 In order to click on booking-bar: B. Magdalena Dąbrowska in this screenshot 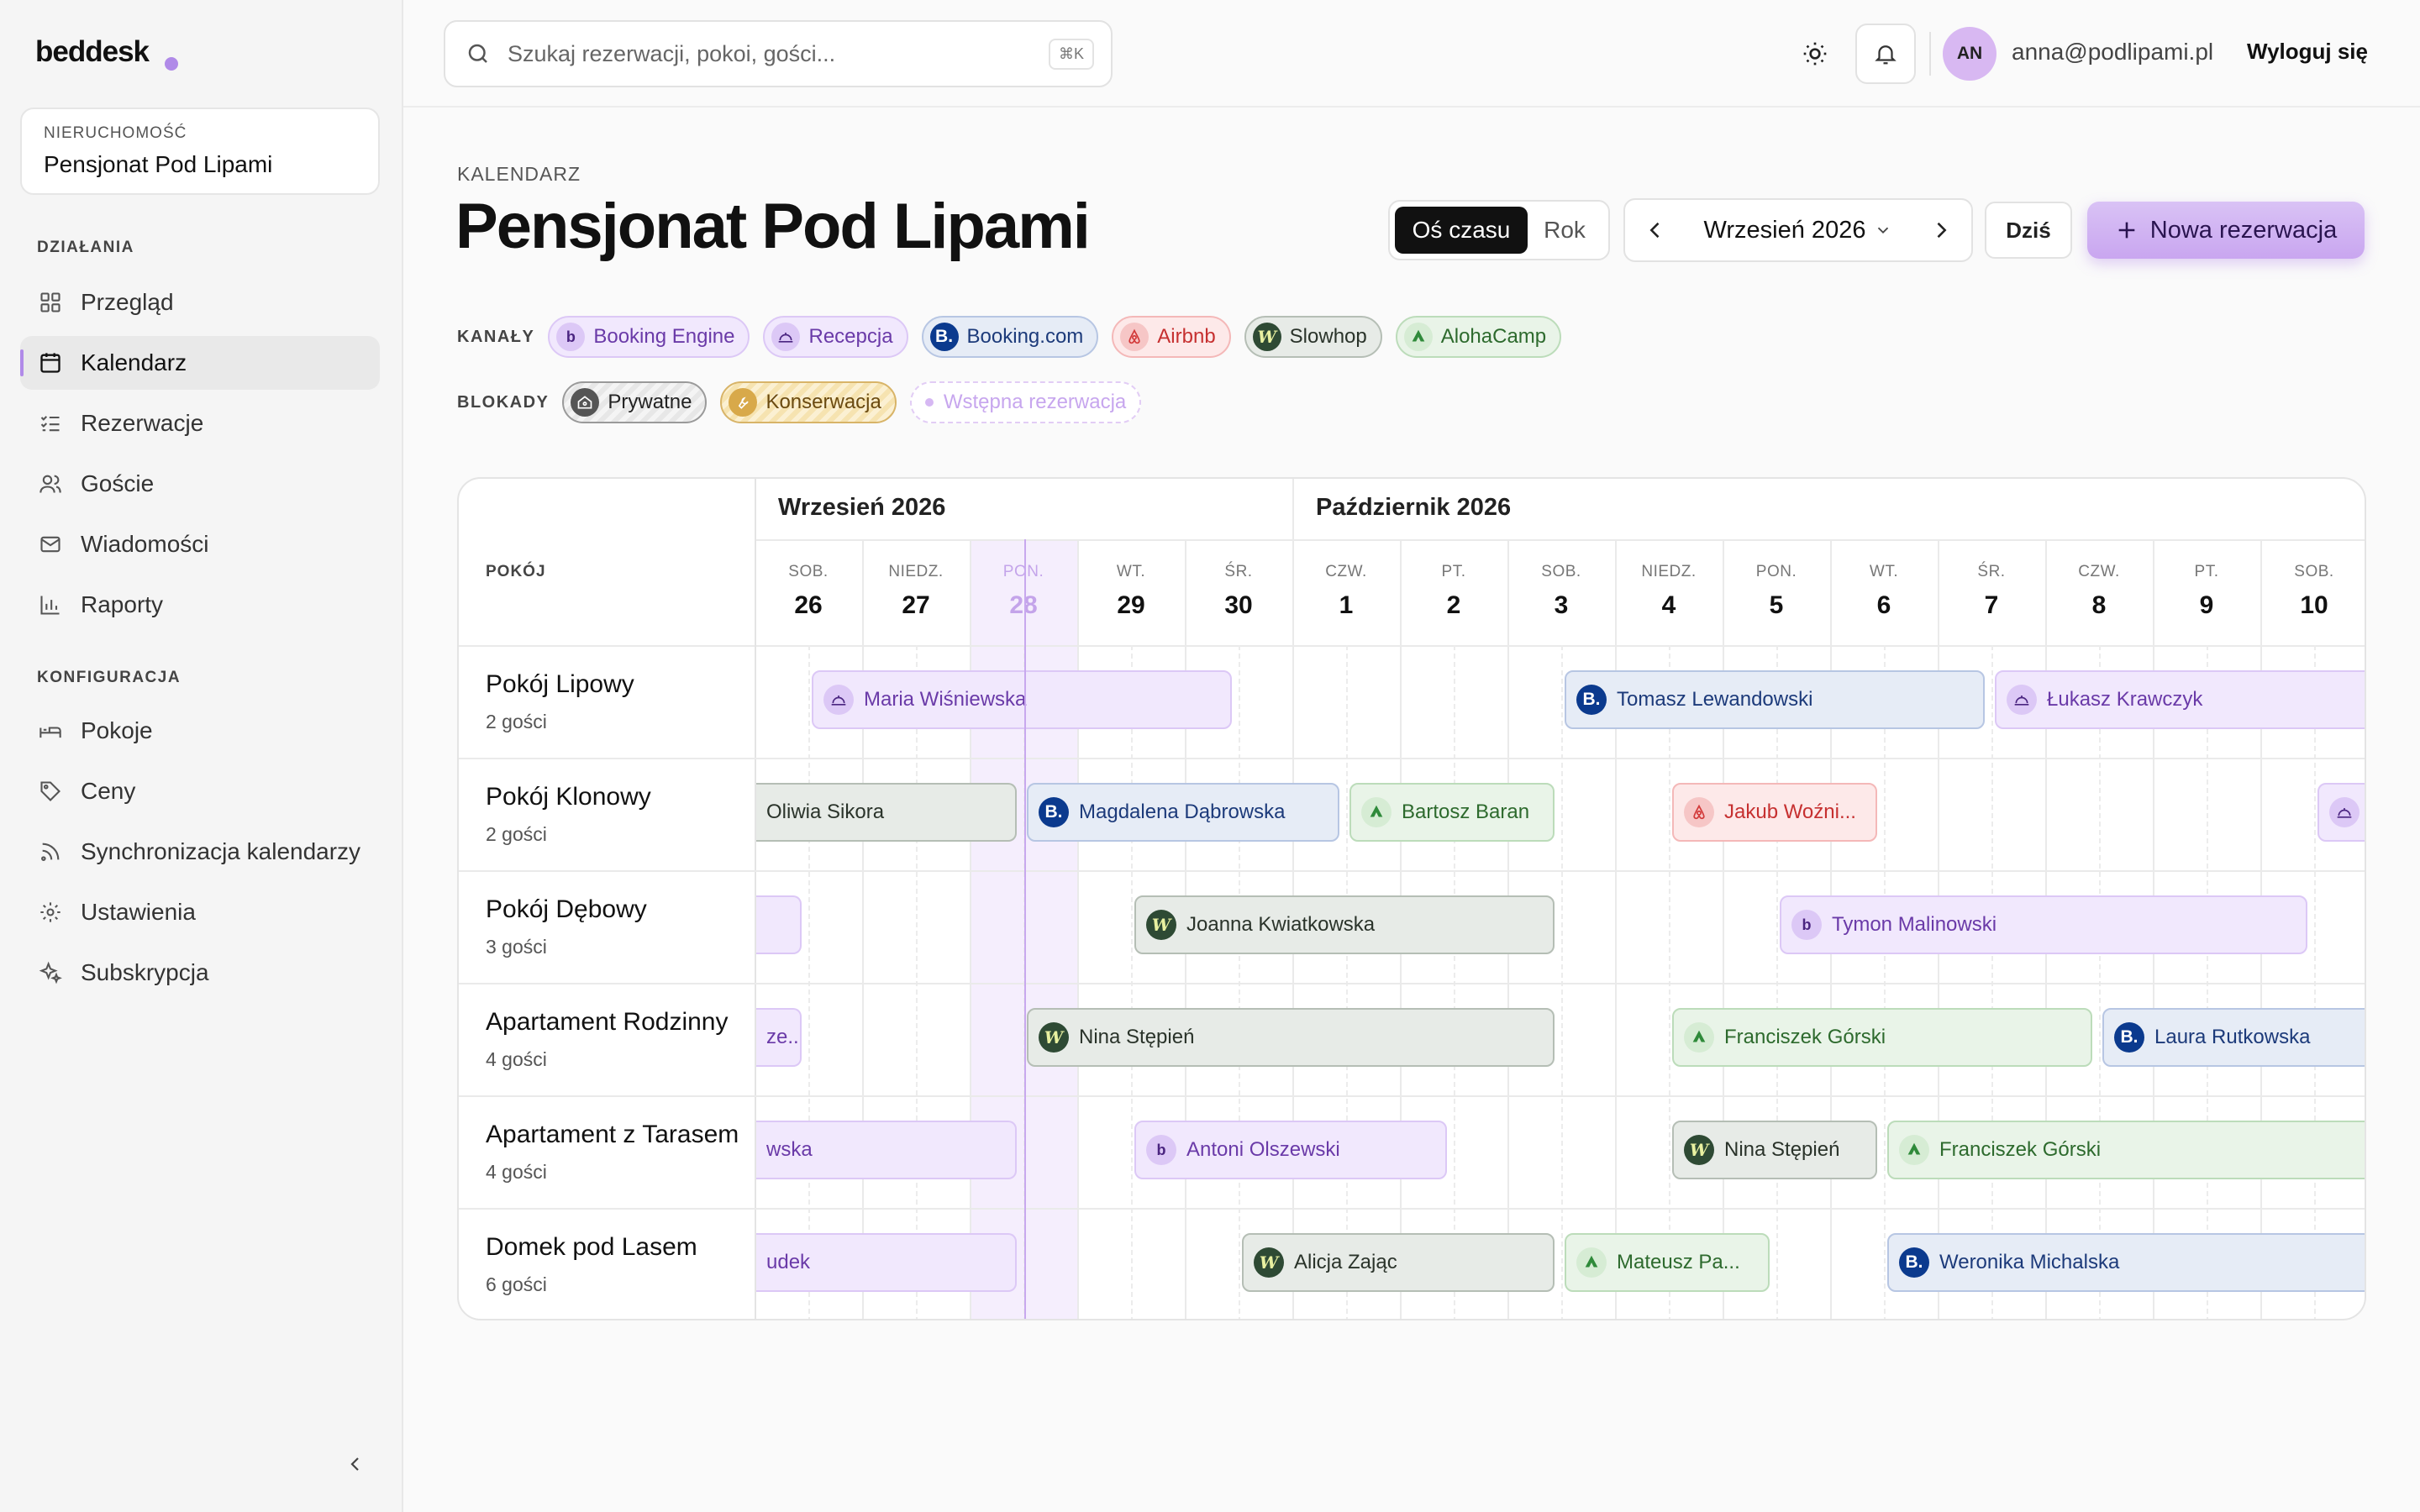, I will do `click(1183, 812)`.